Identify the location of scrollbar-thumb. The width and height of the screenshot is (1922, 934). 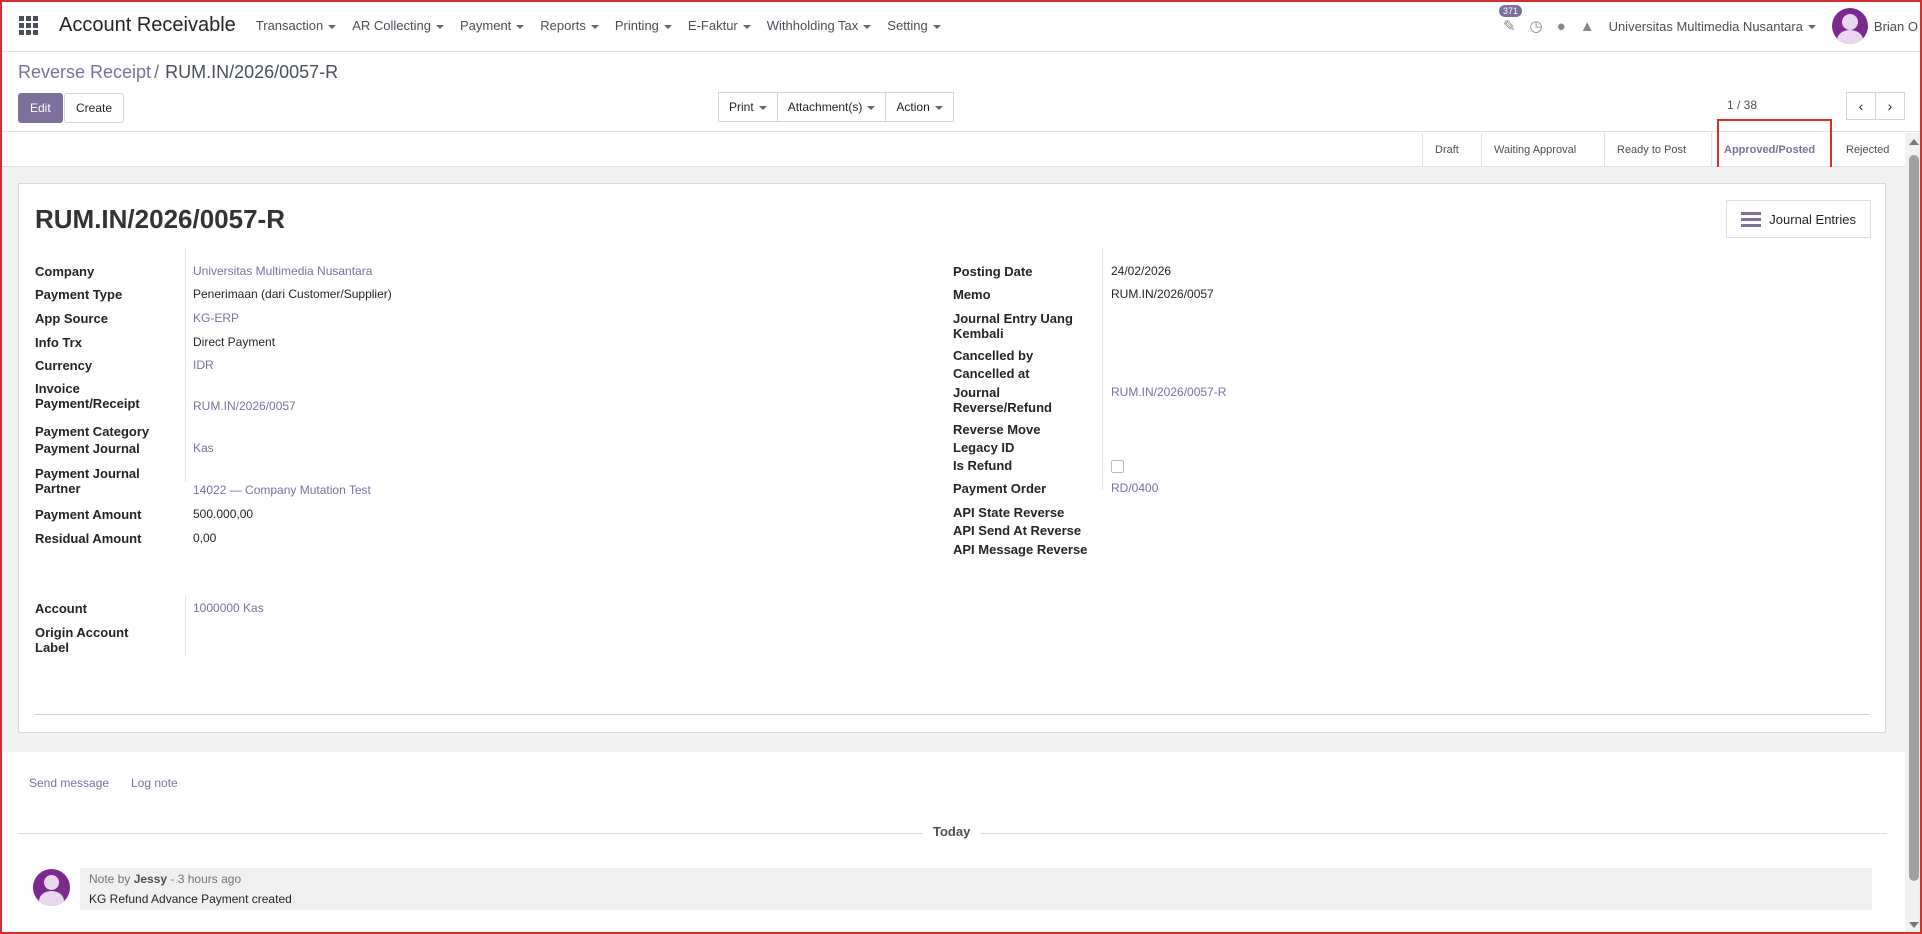
(1914, 518).